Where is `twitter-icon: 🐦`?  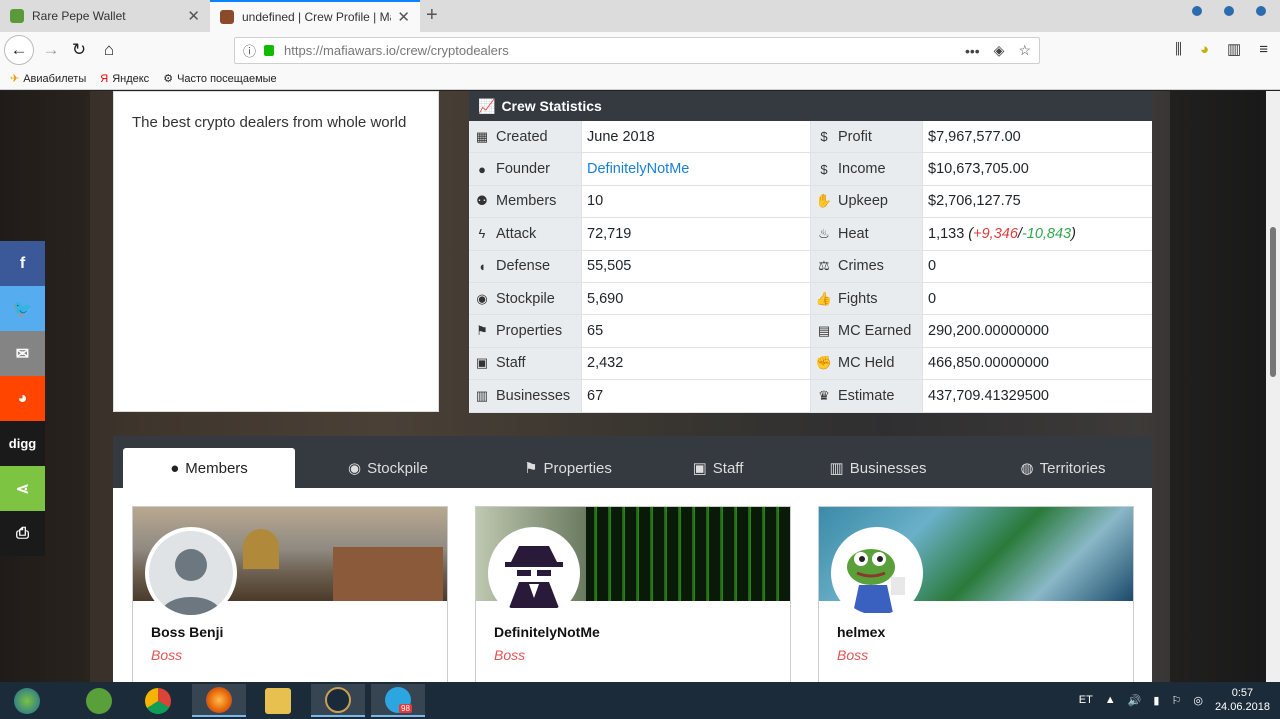 twitter-icon: 🐦 is located at coordinates (22, 309).